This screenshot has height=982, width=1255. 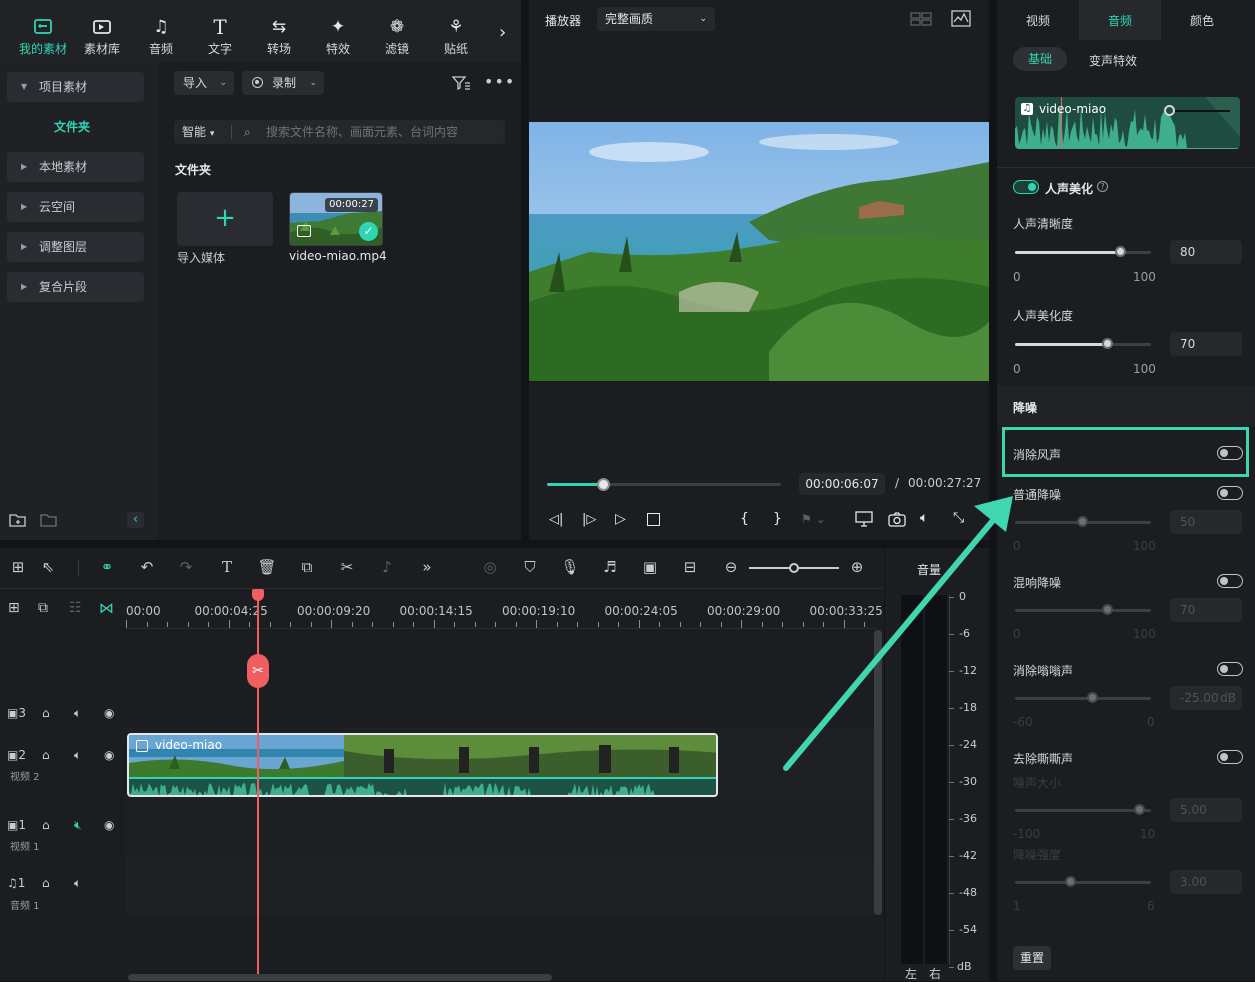 I want to click on voice-clarity-value: 80, so click(x=1206, y=252).